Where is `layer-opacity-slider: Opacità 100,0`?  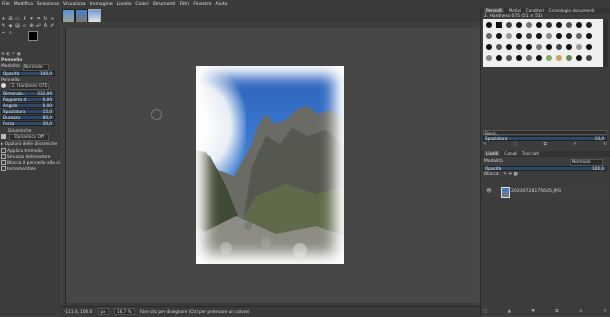
layer-opacity-slider: Opacità 100,0 is located at coordinates (545, 168).